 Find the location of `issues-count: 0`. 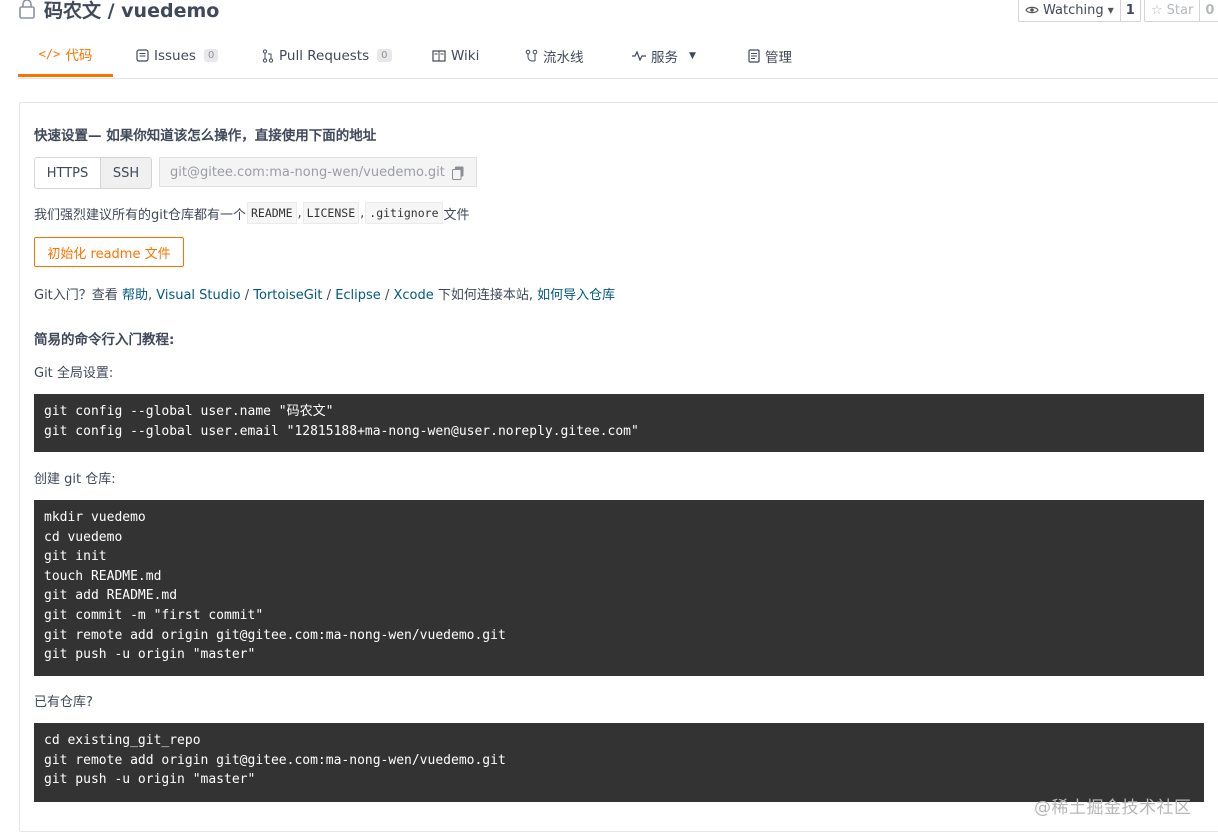

issues-count: 0 is located at coordinates (211, 55).